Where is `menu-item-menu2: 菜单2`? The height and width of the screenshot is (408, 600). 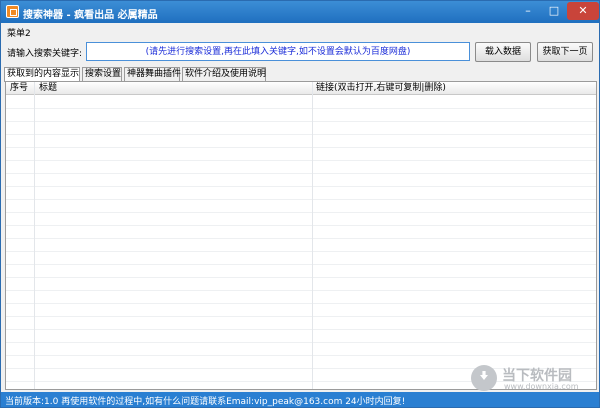 menu-item-menu2: 菜单2 is located at coordinates (19, 32).